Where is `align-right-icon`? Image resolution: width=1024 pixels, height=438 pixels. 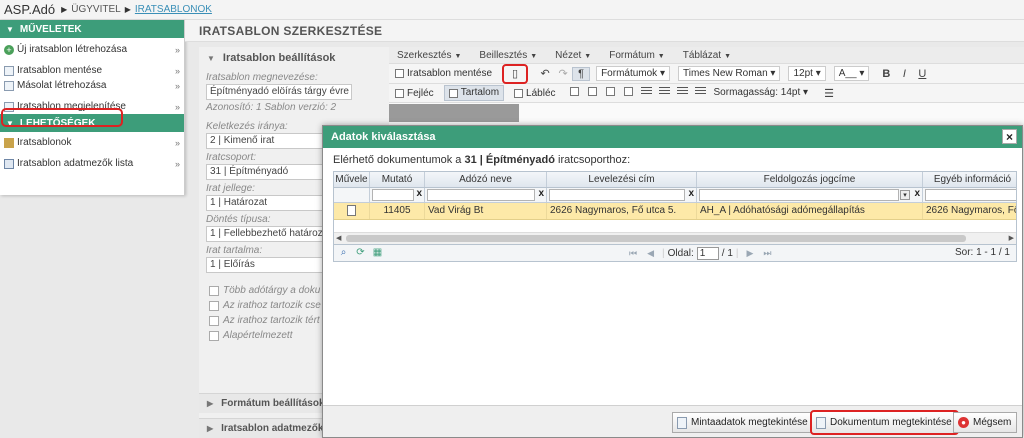 align-right-icon is located at coordinates (683, 93).